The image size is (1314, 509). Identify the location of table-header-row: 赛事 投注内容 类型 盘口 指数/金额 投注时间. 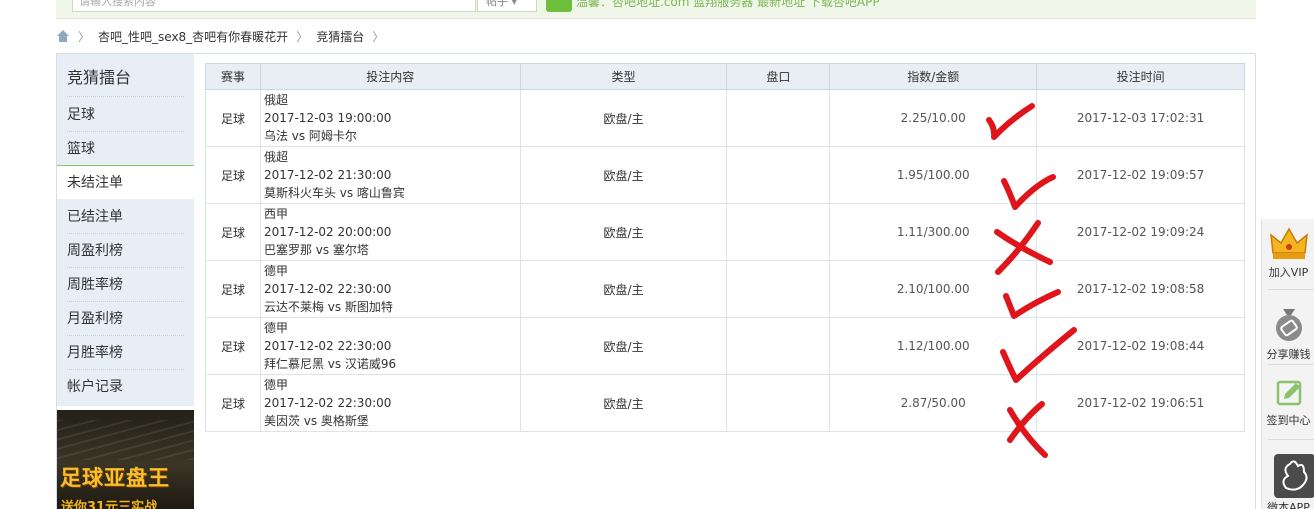
(725, 76).